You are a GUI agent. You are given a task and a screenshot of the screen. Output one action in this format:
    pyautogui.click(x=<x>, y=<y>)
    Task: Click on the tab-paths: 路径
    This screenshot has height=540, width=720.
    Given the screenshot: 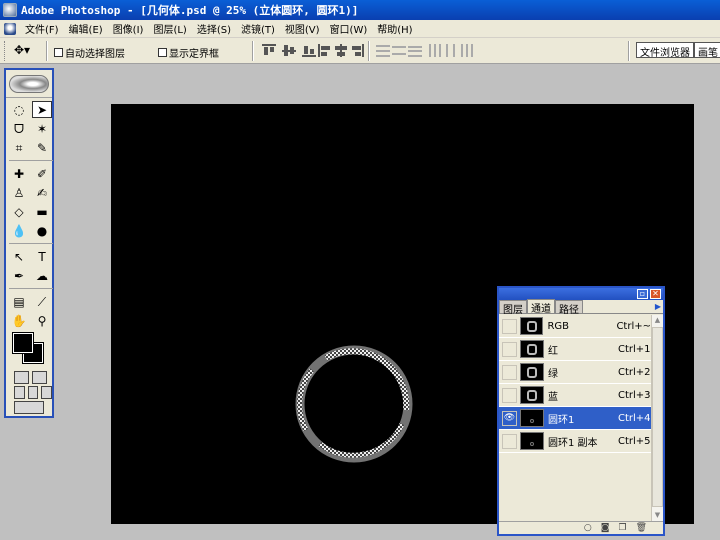 What is the action you would take?
    pyautogui.click(x=569, y=308)
    